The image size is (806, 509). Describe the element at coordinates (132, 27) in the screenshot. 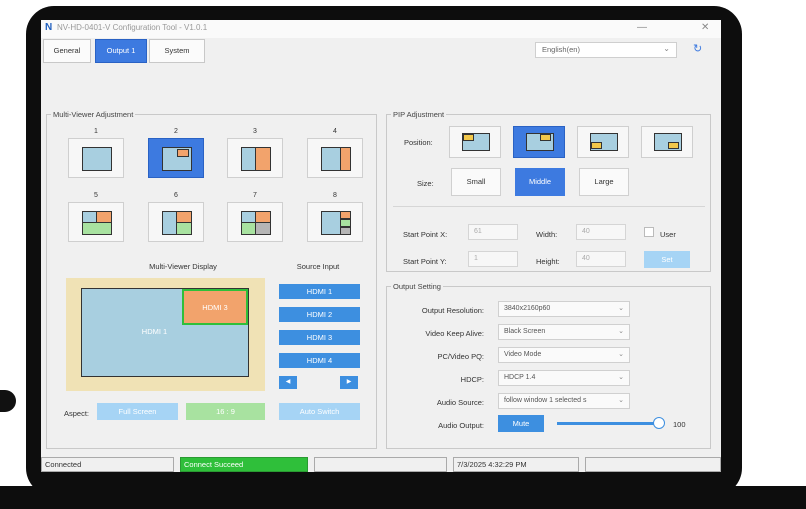

I see `window-title: NV-HD-0401-V Configuration Tool - V1.0.1` at that location.